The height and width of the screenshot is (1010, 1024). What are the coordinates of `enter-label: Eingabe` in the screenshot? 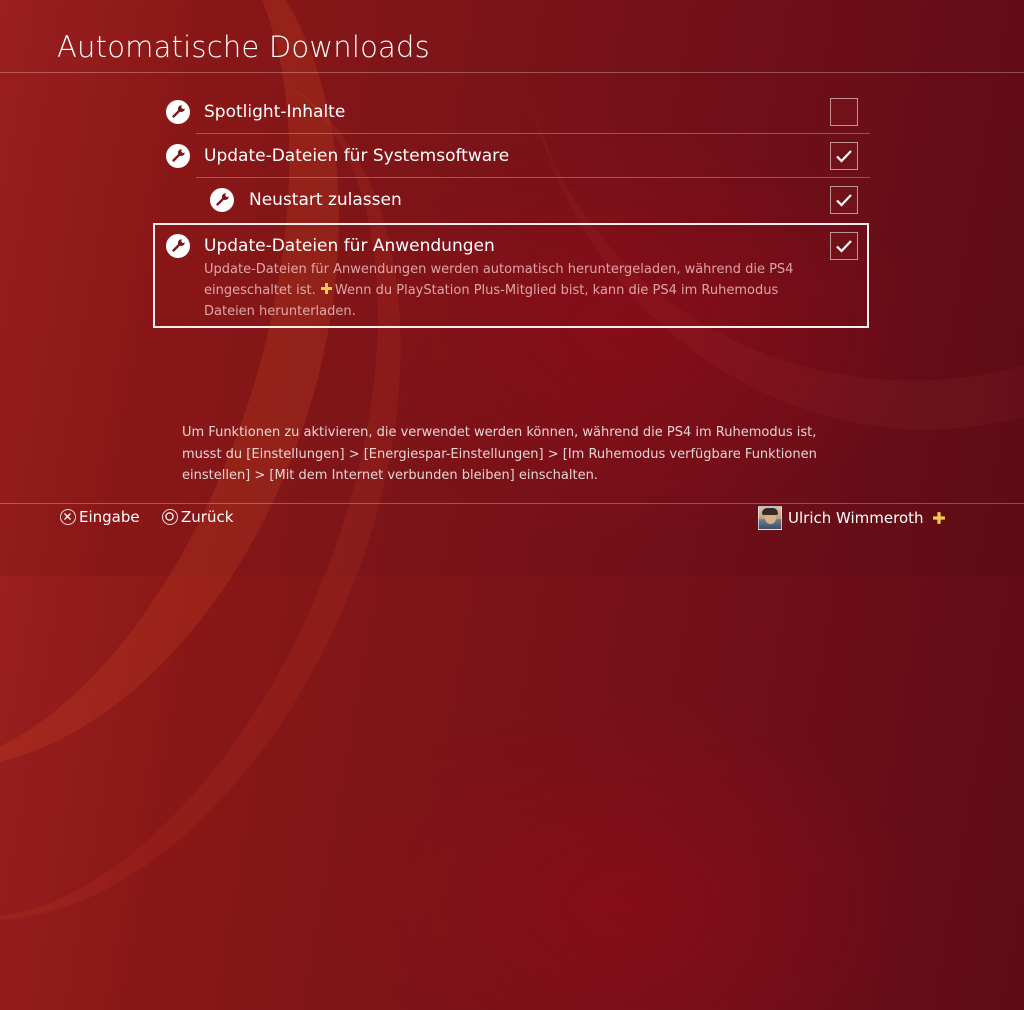 It's located at (109, 517).